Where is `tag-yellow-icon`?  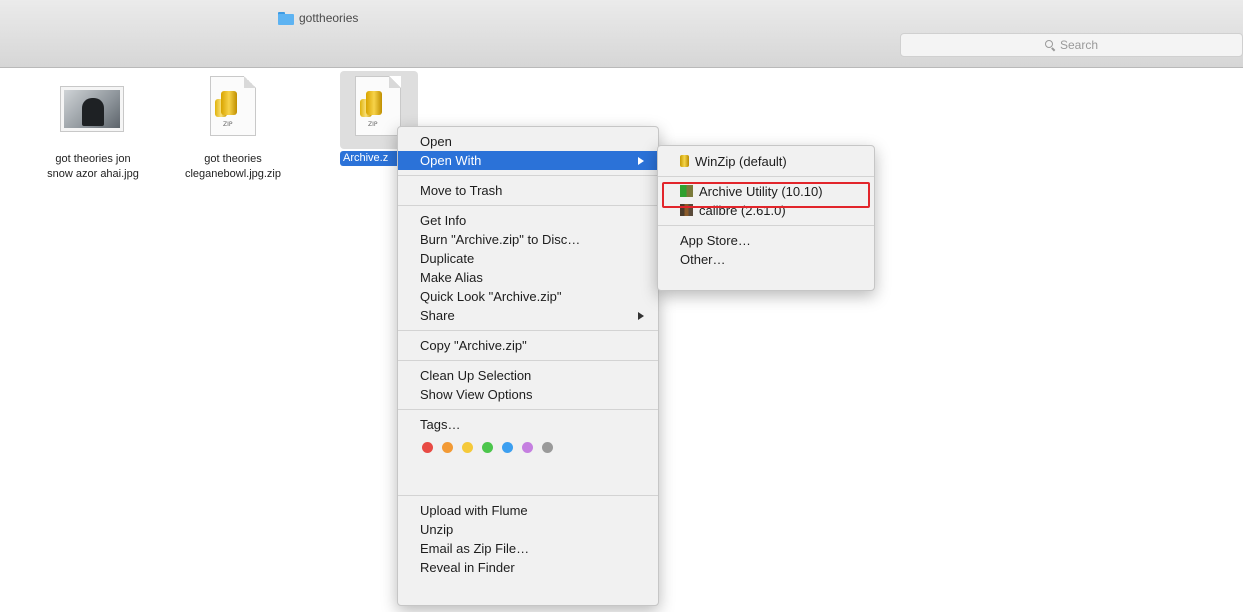 tag-yellow-icon is located at coordinates (467, 447).